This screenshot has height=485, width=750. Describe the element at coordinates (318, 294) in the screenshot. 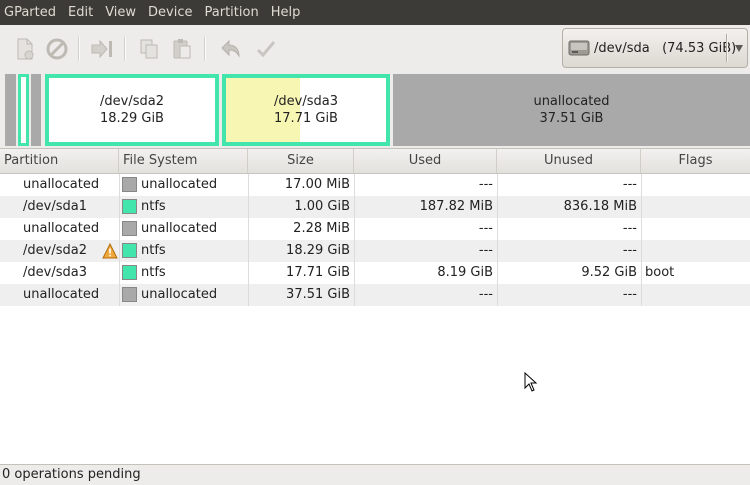

I see `cell-size: 37.51 GiB` at that location.